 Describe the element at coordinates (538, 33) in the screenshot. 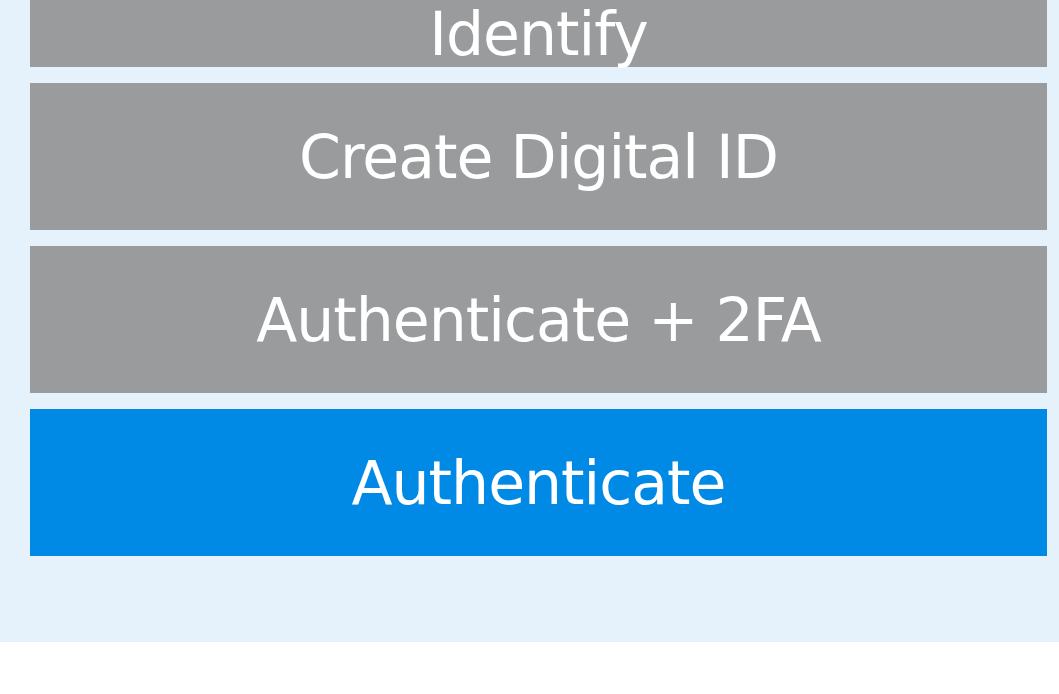

I see `option-button: Identify` at that location.